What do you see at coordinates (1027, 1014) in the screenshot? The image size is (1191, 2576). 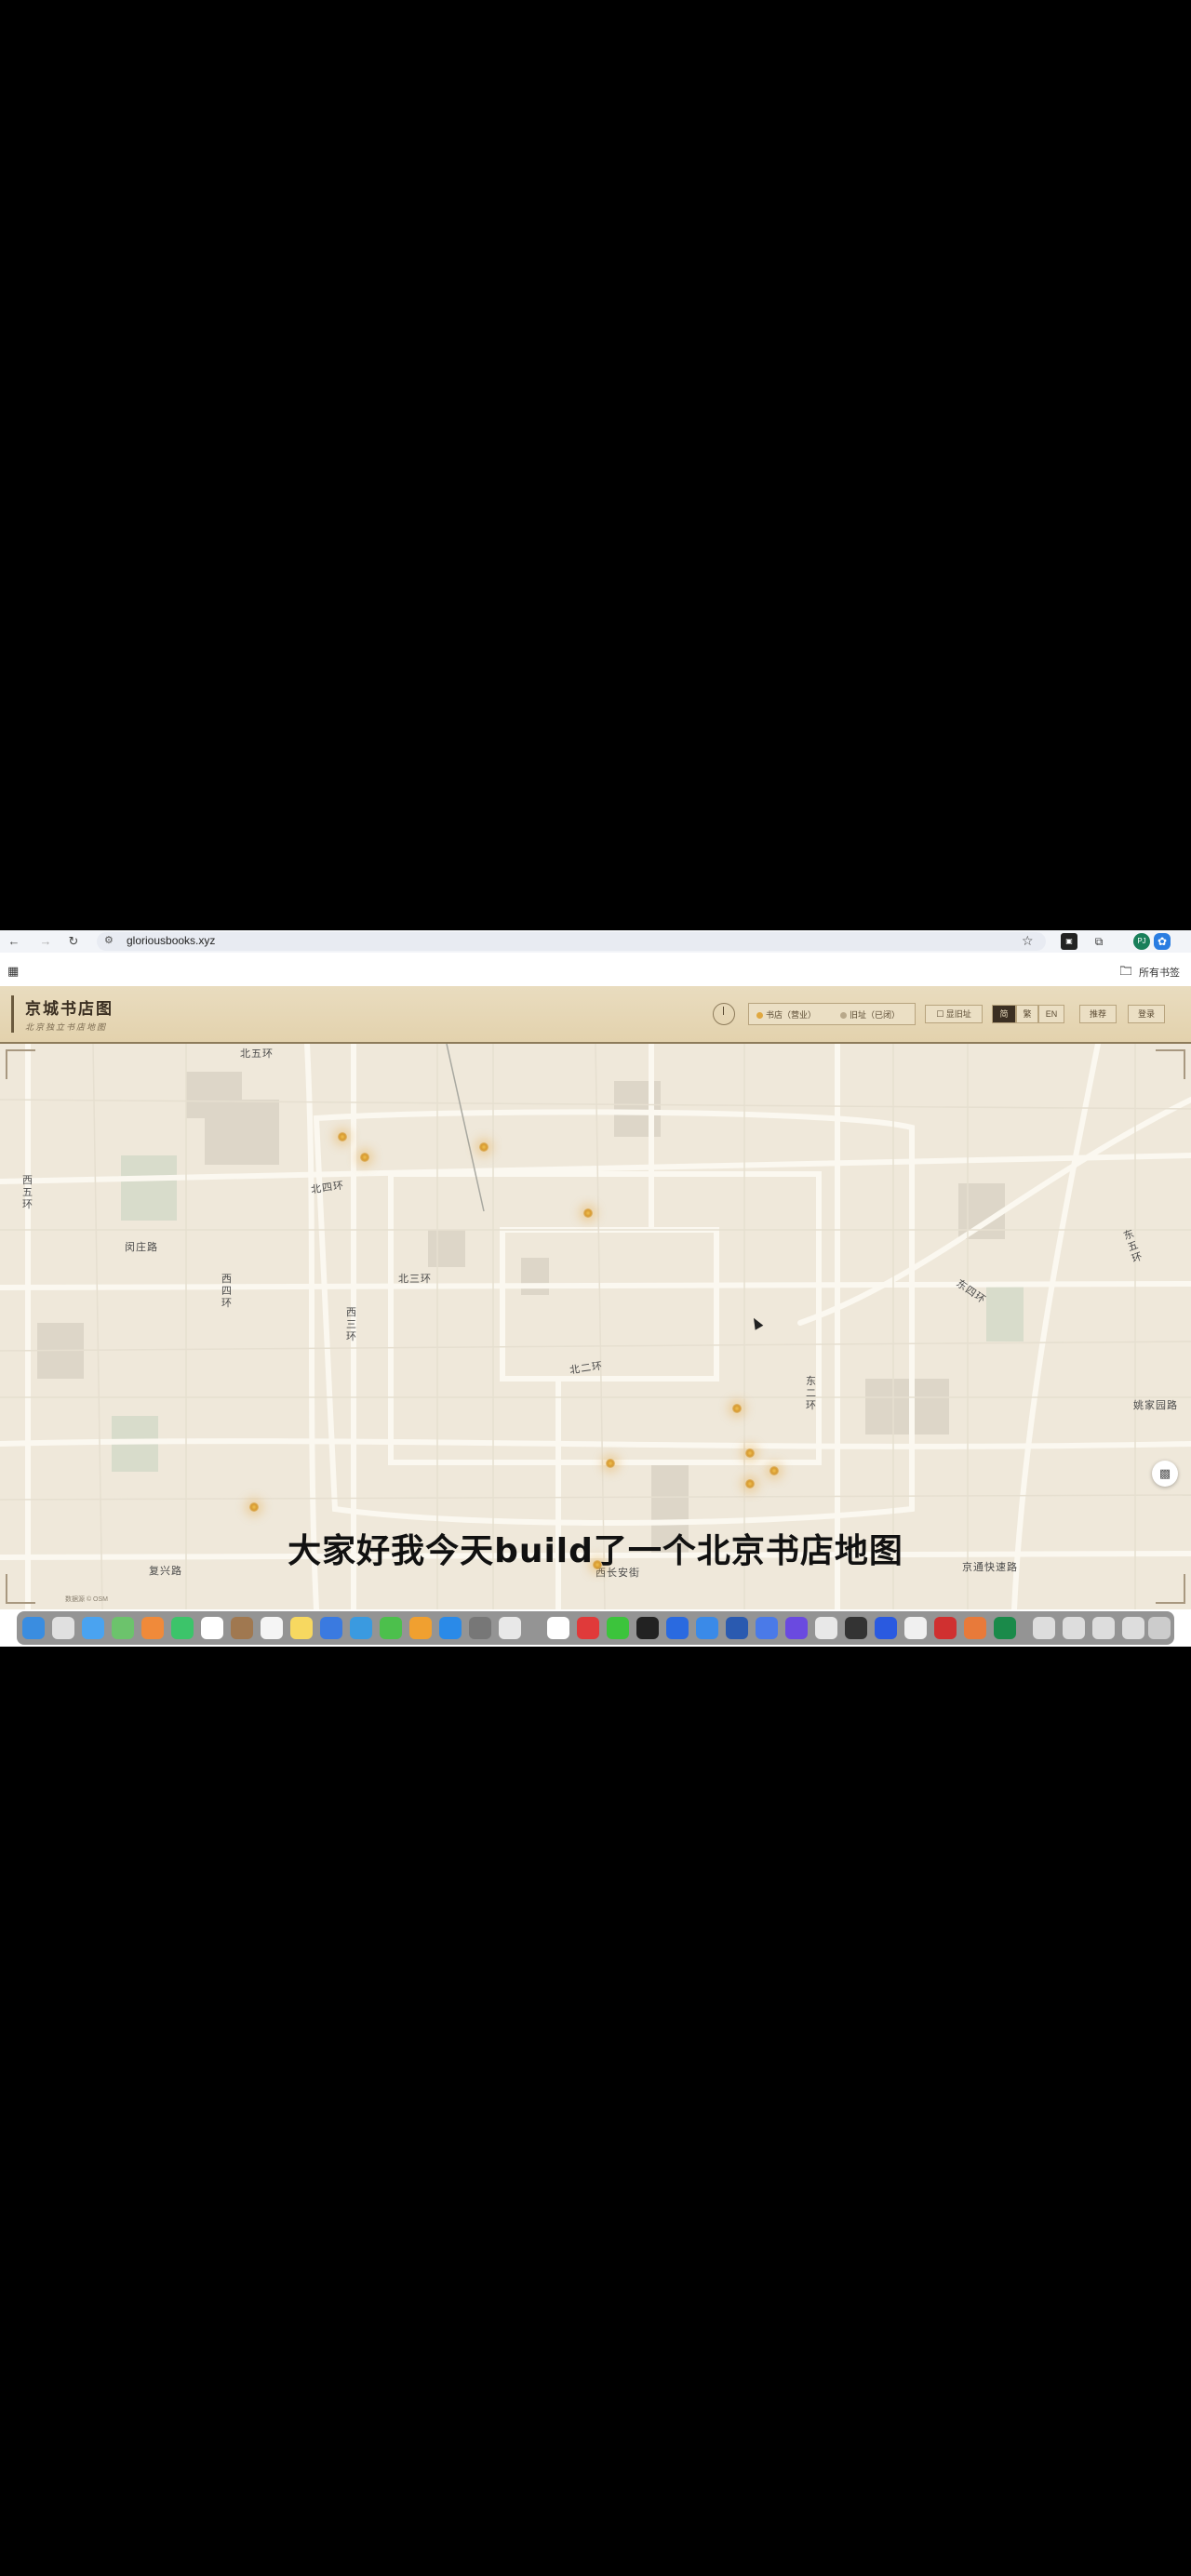 I see `lang-traditional: 繁` at bounding box center [1027, 1014].